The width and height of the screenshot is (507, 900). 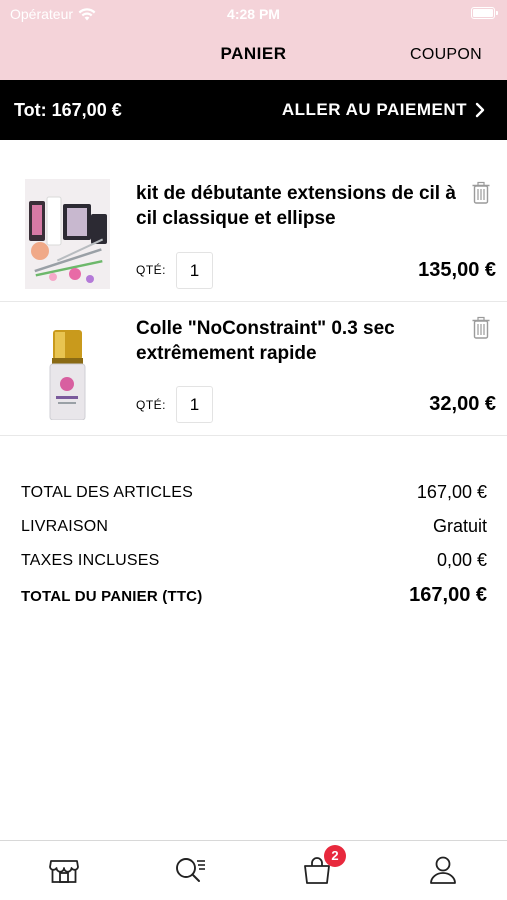 What do you see at coordinates (335, 856) in the screenshot?
I see `cart-count-badge: 2` at bounding box center [335, 856].